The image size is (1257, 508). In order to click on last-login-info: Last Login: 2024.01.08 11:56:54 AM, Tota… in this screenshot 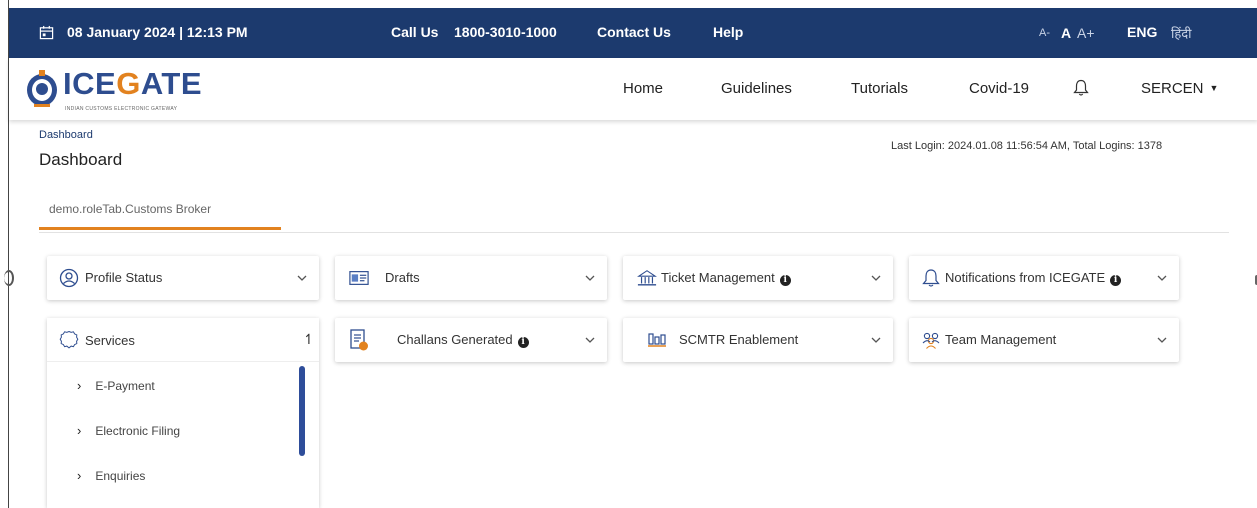, I will do `click(1027, 146)`.